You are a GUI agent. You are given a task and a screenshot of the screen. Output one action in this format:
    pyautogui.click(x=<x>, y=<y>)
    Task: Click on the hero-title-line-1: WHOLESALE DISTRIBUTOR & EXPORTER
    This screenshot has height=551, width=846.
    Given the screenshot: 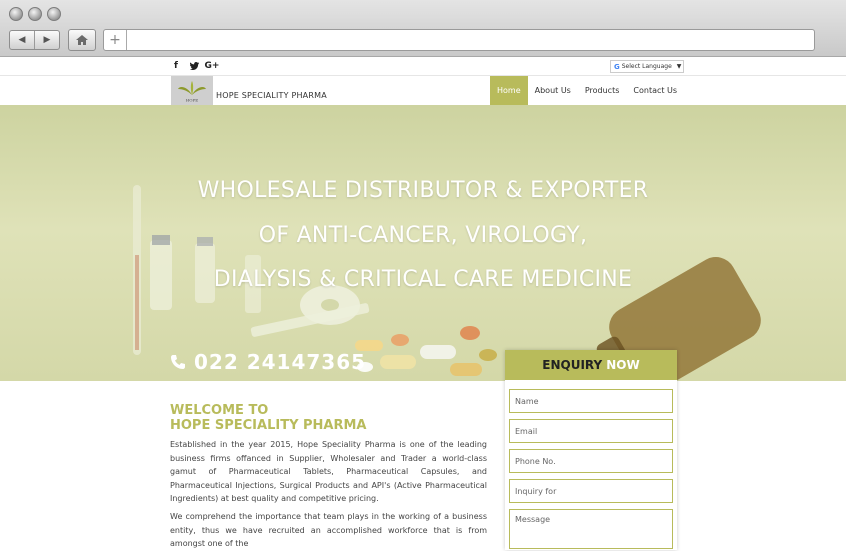 What is the action you would take?
    pyautogui.click(x=423, y=190)
    